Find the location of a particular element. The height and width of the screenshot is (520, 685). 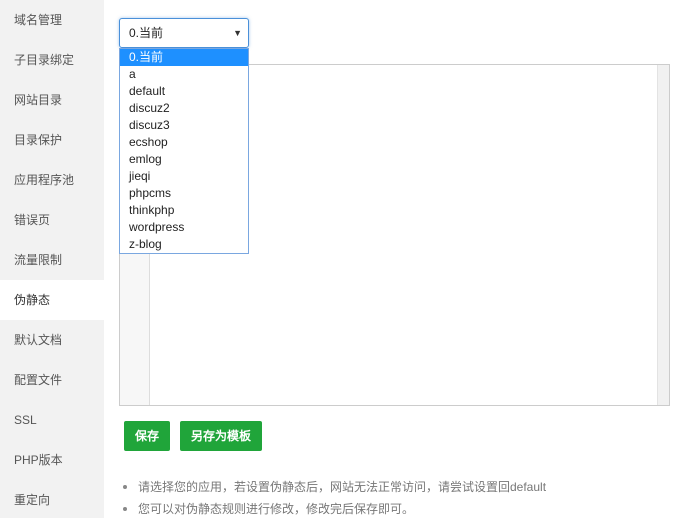

sidebar-item-error-page: 错误页 is located at coordinates (52, 220).